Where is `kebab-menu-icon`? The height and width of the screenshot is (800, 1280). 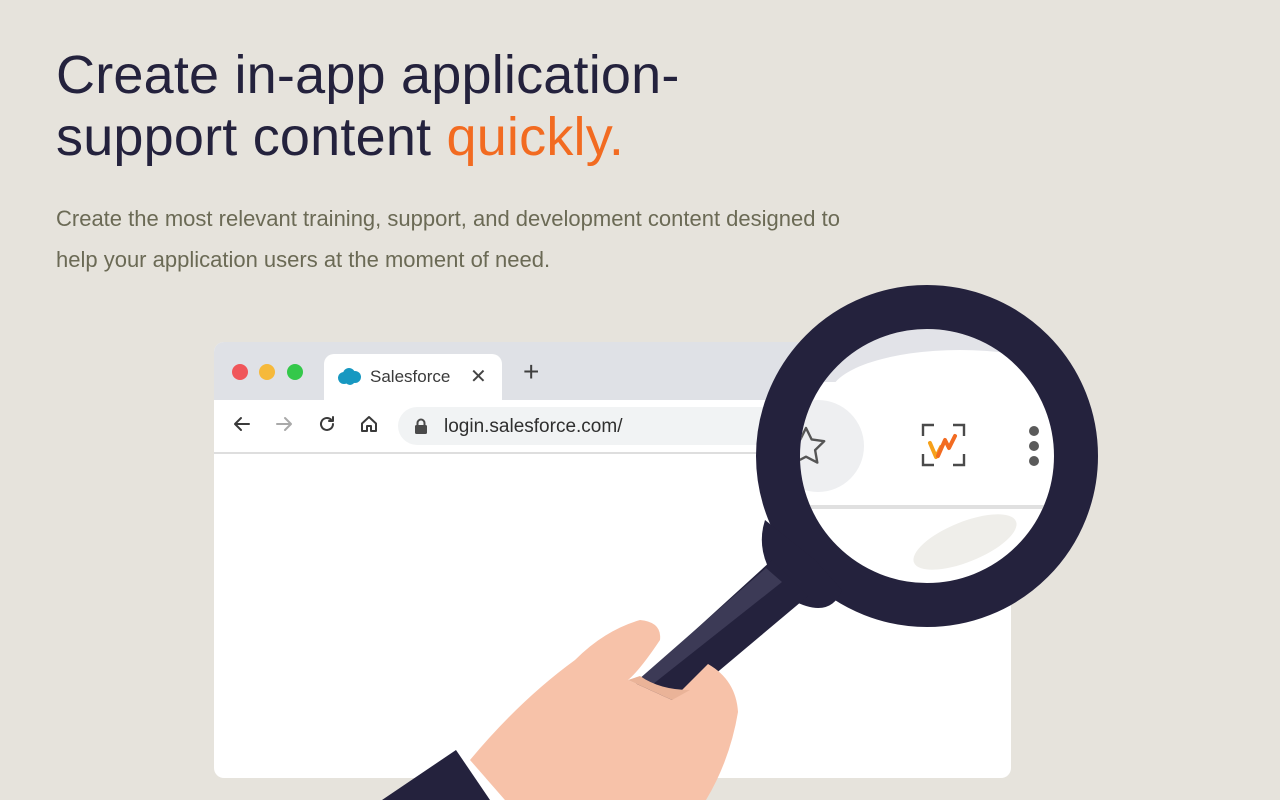
kebab-menu-icon is located at coordinates (1034, 446).